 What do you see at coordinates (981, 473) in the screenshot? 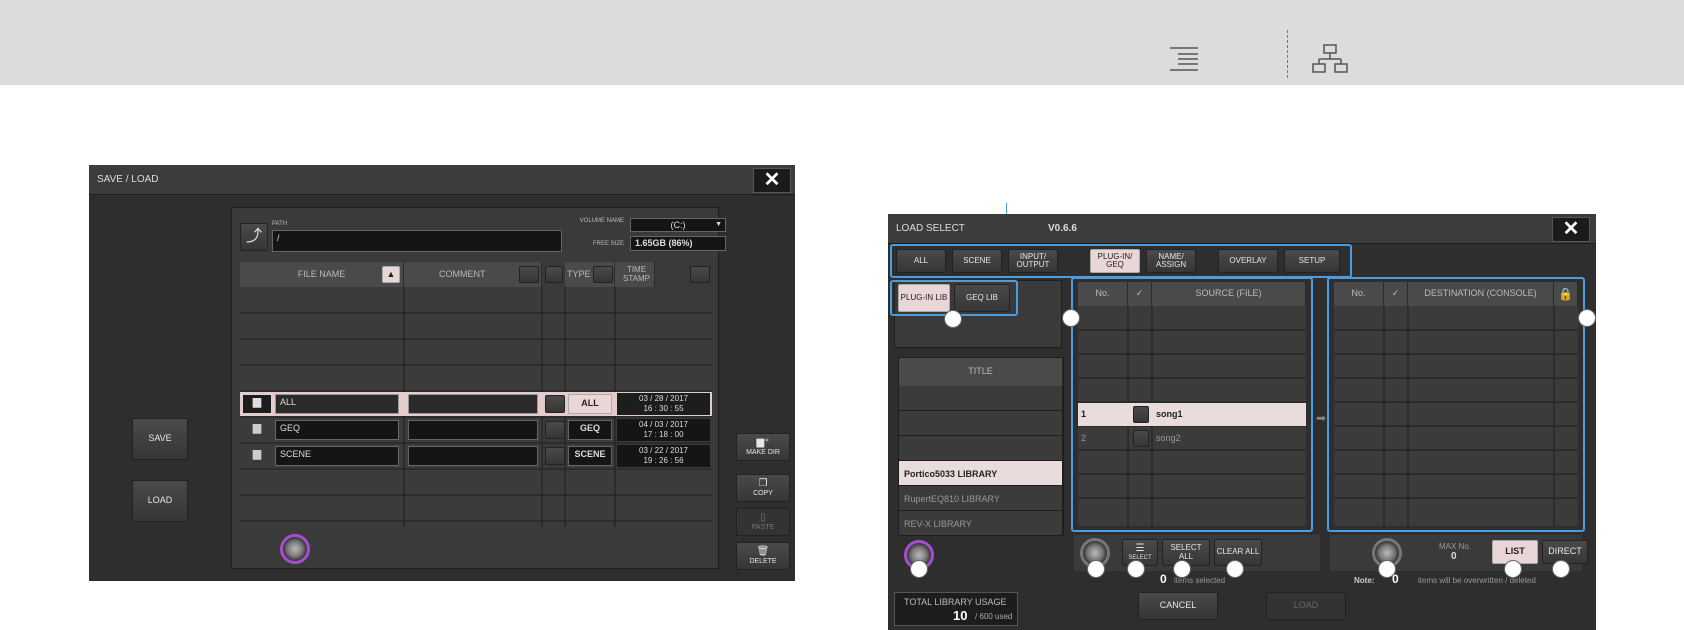
I see `library-item-selected: Portico5033 LIBRARY` at bounding box center [981, 473].